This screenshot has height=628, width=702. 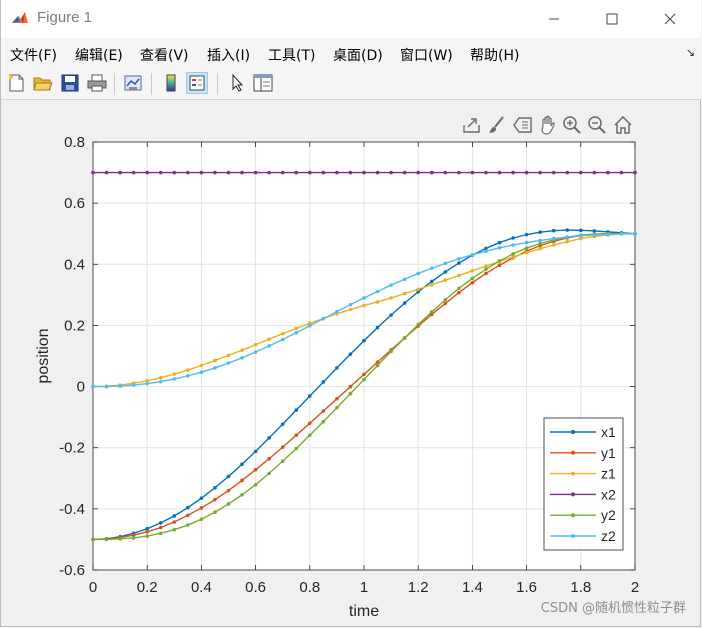 What do you see at coordinates (33, 55) in the screenshot?
I see `menu-file: 文件(F)` at bounding box center [33, 55].